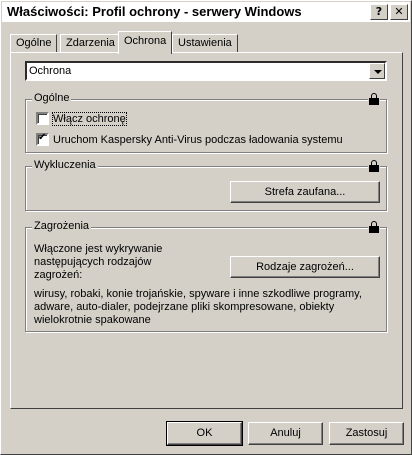 The image size is (412, 455). I want to click on tab-ustawienia: Ustawienia, so click(205, 43).